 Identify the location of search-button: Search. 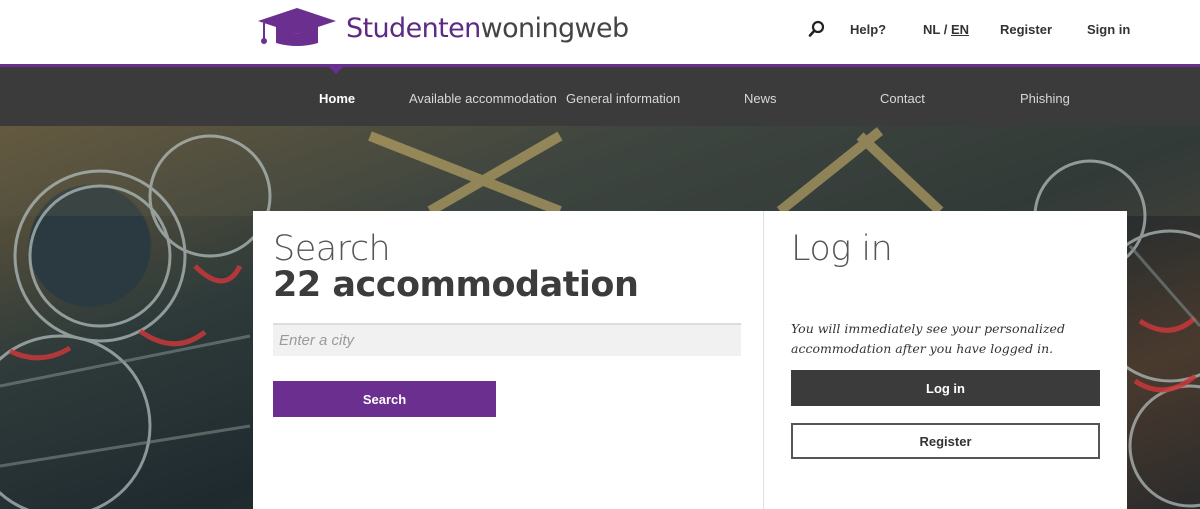
(384, 399).